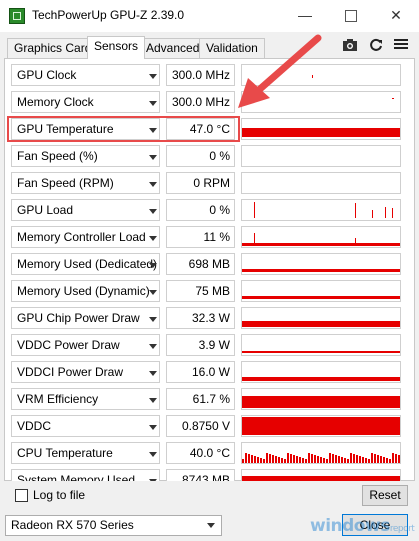 Image resolution: width=419 pixels, height=541 pixels. I want to click on annotation-arrow-icon, so click(280, 71).